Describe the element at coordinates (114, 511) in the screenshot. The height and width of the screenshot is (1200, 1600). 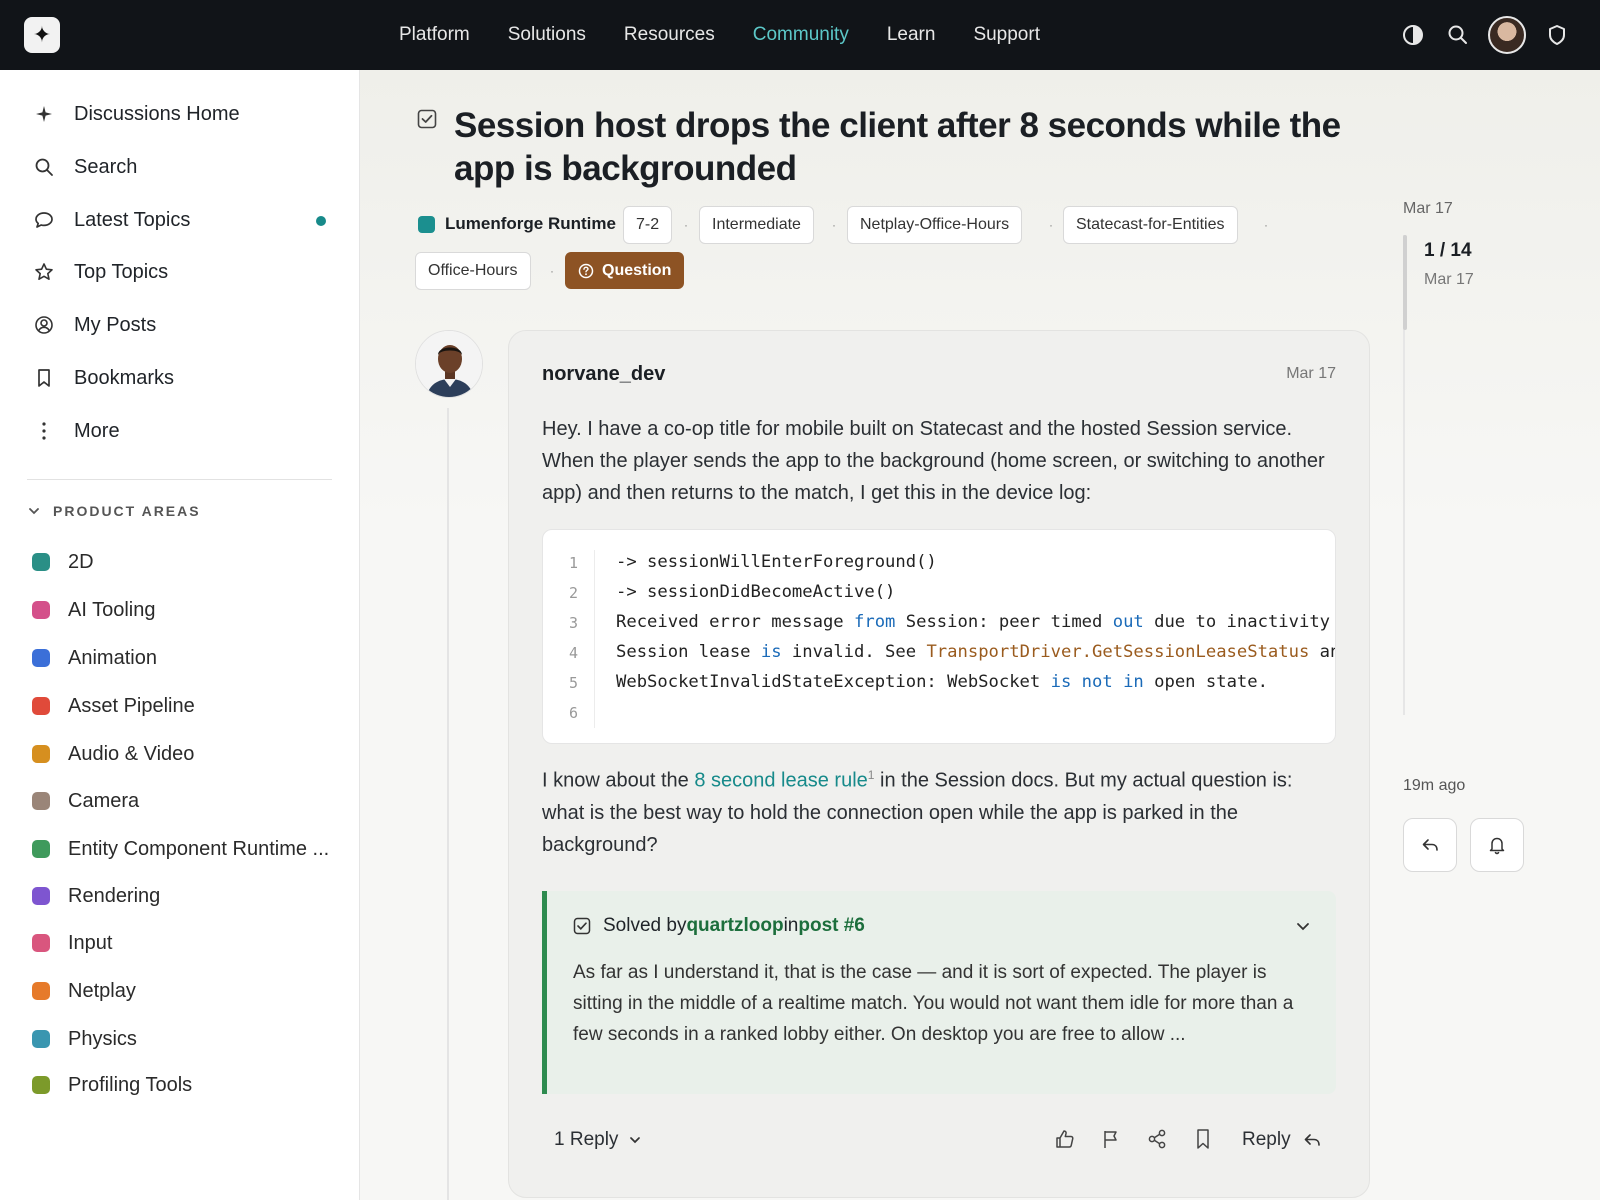
I see `product-areas-toggle: PRODUCT AREAS` at that location.